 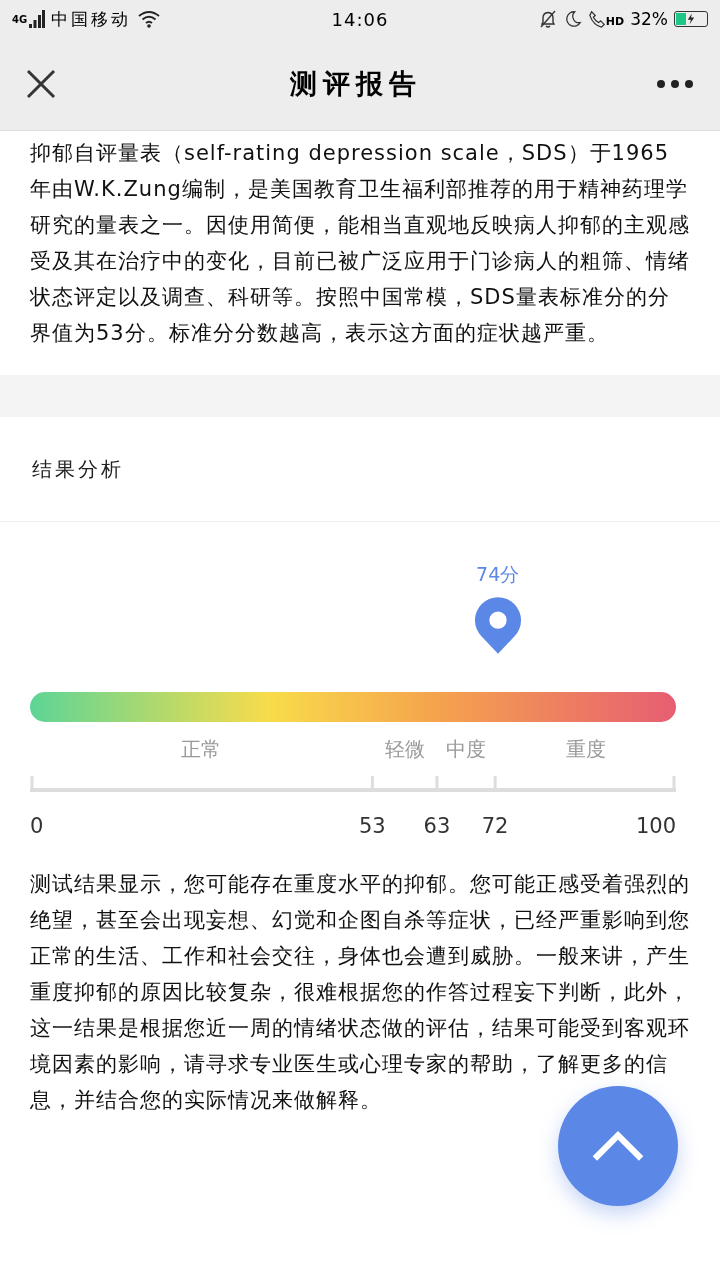 I want to click on page-title: 测评报告, so click(x=356, y=84).